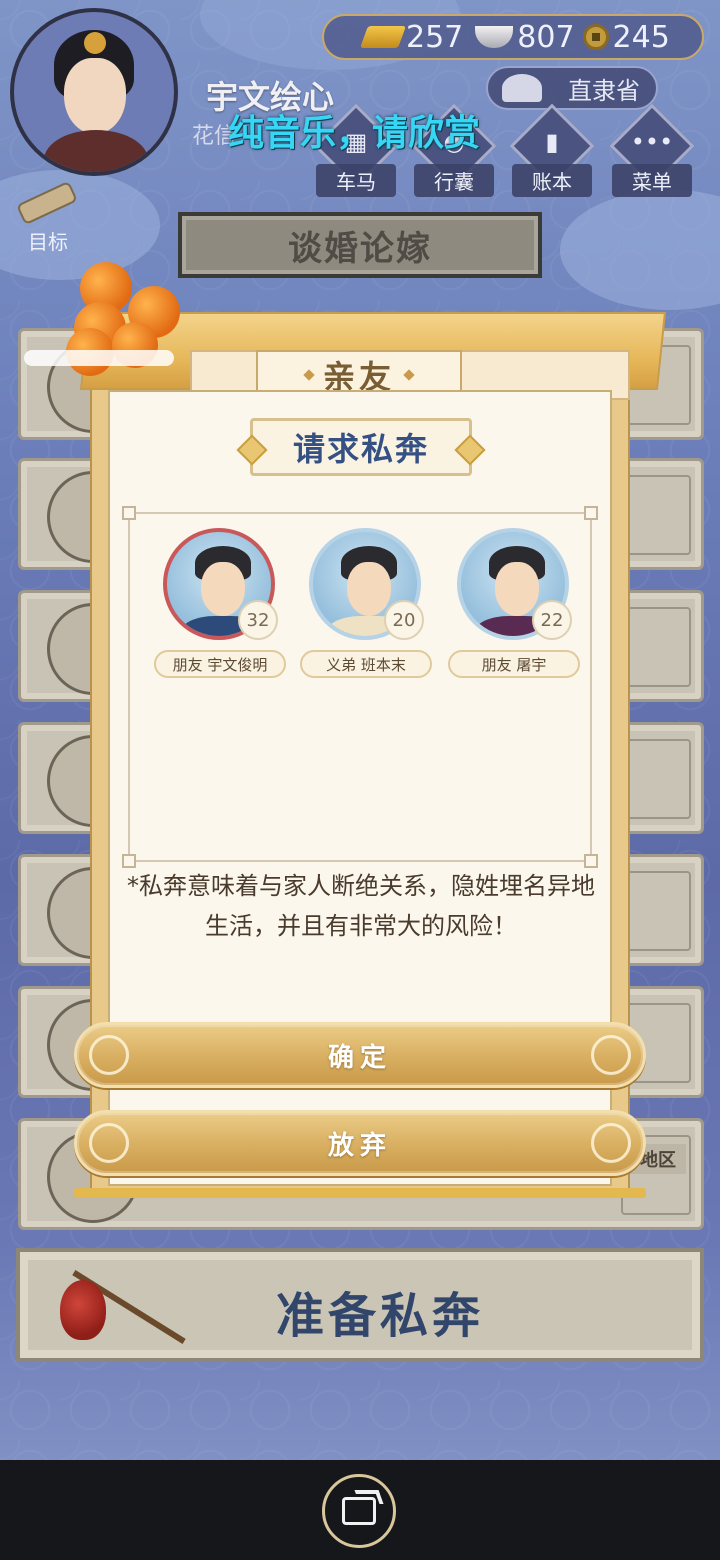 The height and width of the screenshot is (1560, 720). Describe the element at coordinates (595, 37) in the screenshot. I see `copper-coin-icon` at that location.